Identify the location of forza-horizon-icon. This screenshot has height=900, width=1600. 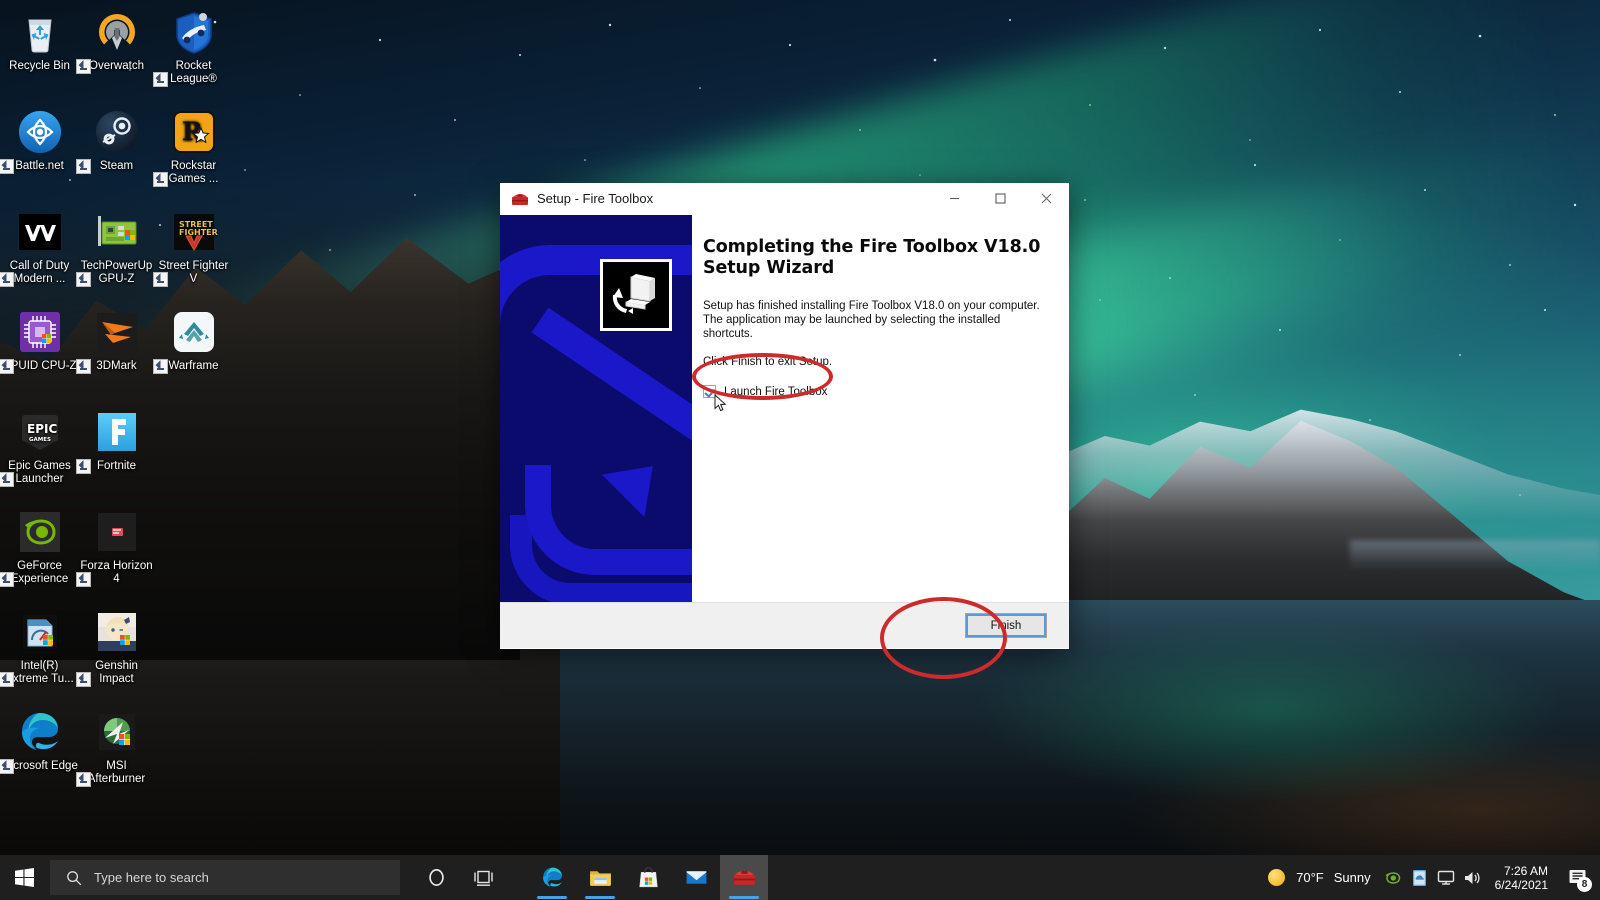
(117, 532).